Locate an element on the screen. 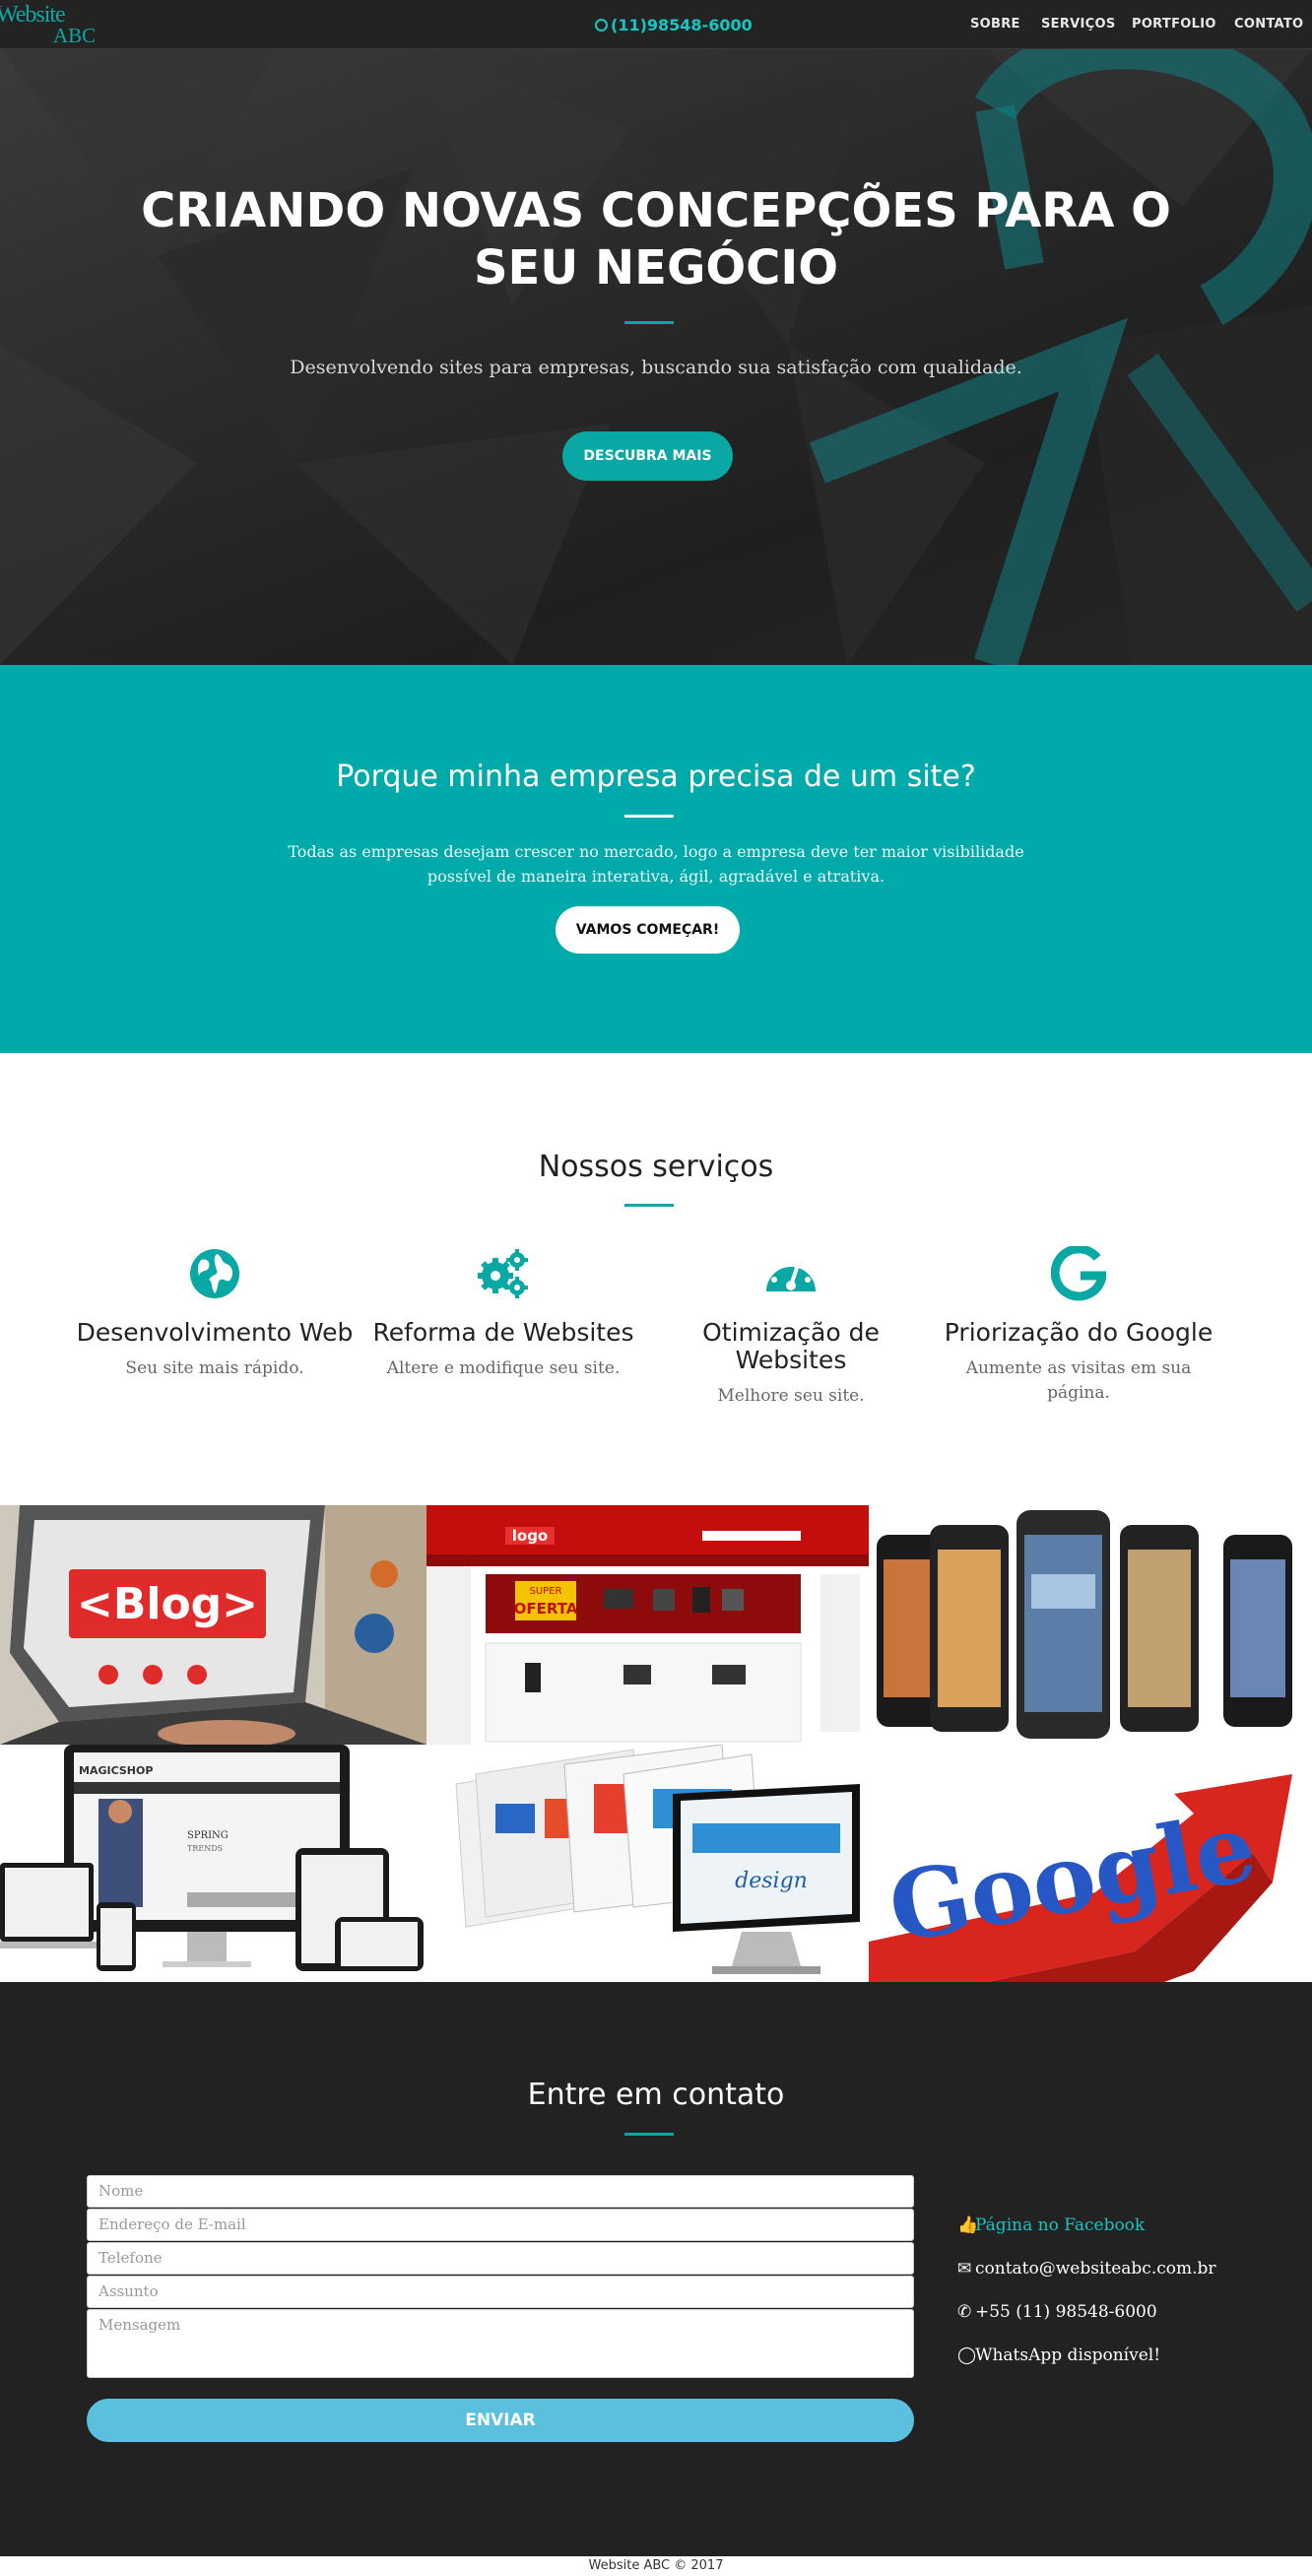 The width and height of the screenshot is (1312, 2576). name-field: Nome is located at coordinates (500, 2191).